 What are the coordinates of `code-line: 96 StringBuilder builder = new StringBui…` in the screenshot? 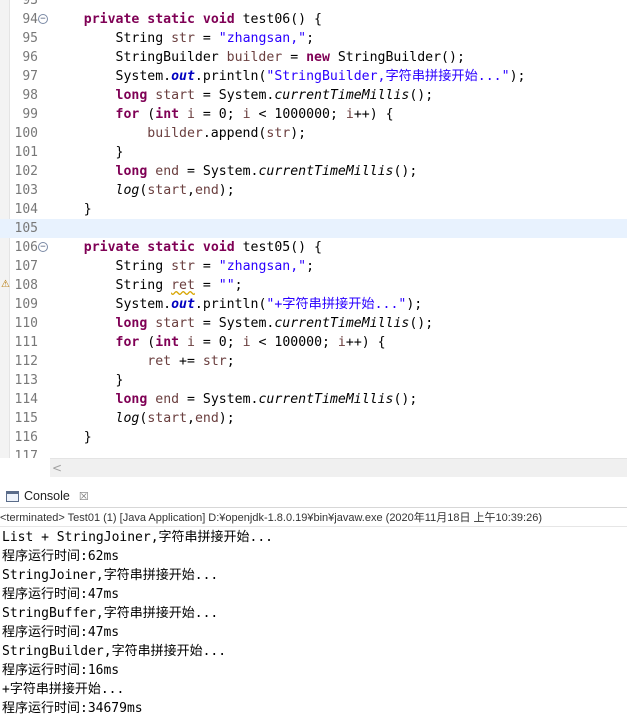 It's located at (313, 57).